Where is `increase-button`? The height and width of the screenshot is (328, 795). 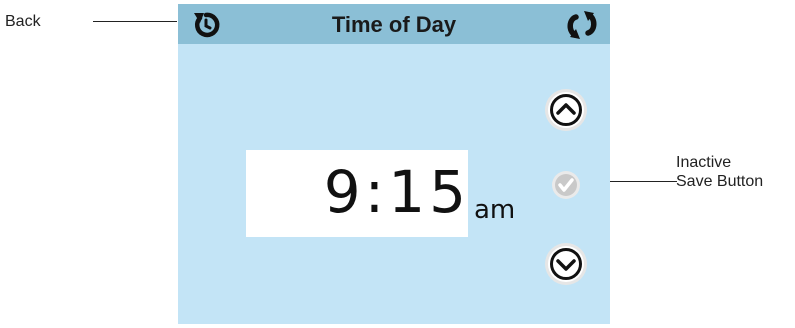
increase-button is located at coordinates (566, 110).